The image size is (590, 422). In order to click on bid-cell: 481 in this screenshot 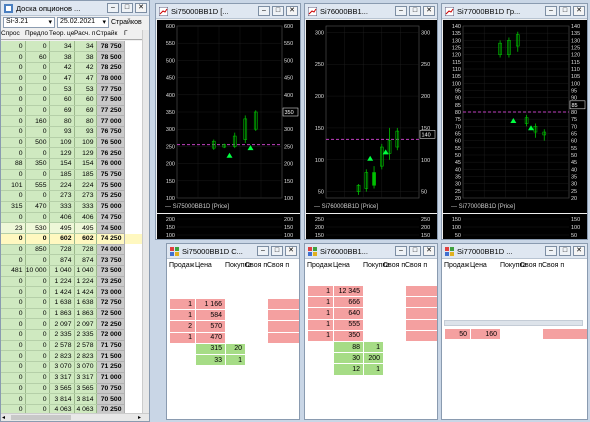, I will do `click(13, 271)`.